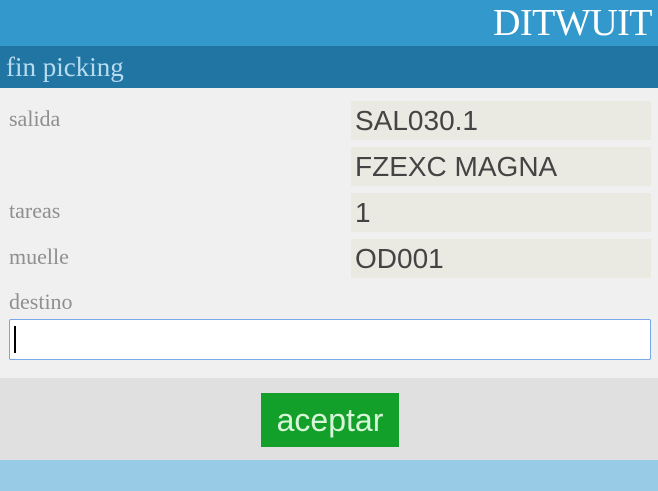 The height and width of the screenshot is (491, 658). I want to click on app-header: DITWUIT, so click(329, 23).